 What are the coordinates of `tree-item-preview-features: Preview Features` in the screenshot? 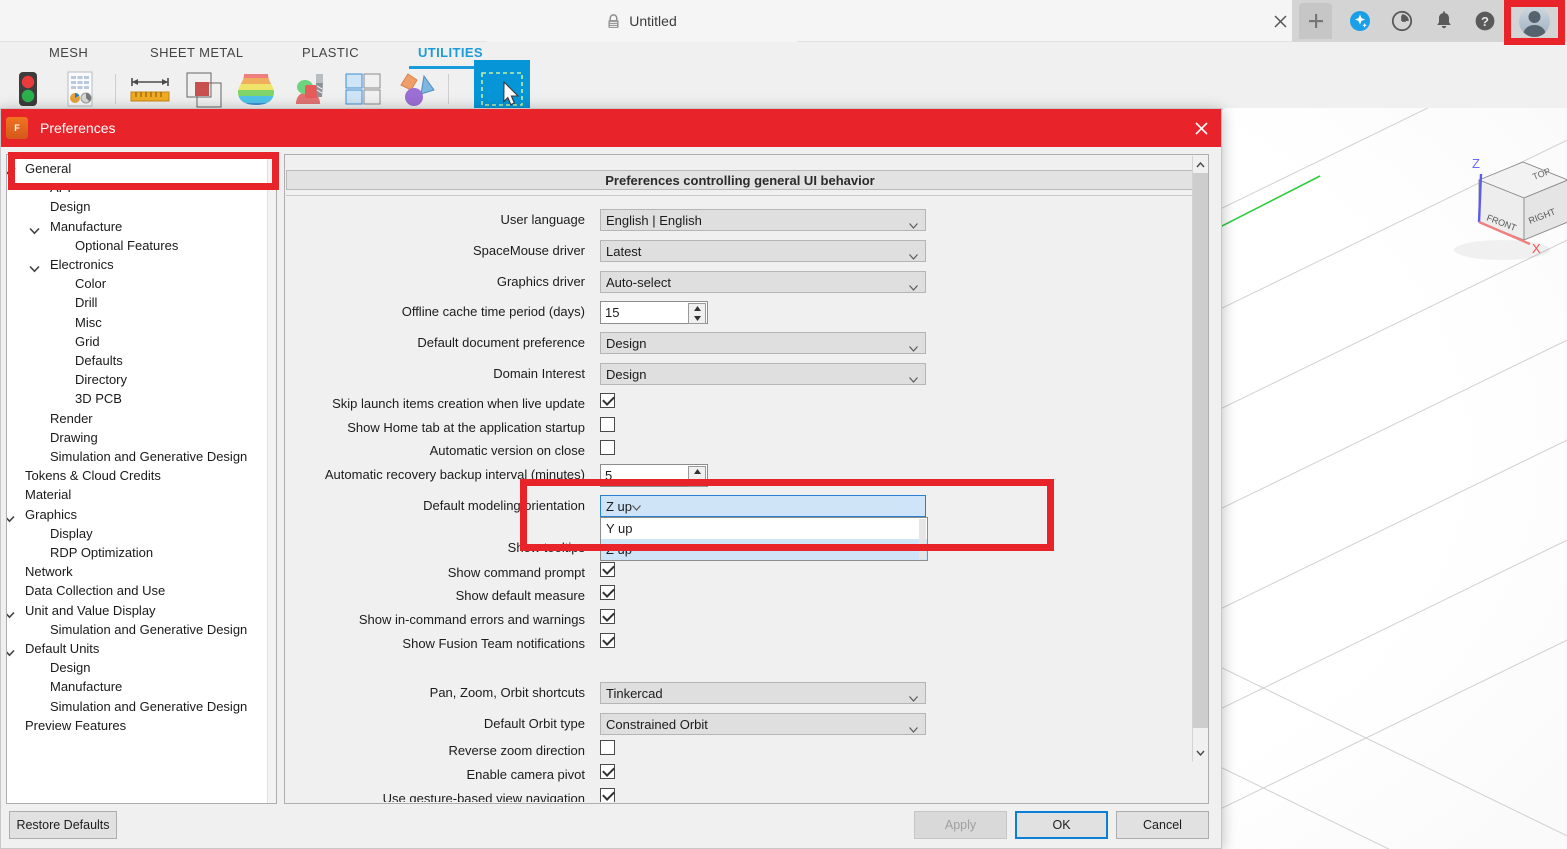 It's located at (141, 725).